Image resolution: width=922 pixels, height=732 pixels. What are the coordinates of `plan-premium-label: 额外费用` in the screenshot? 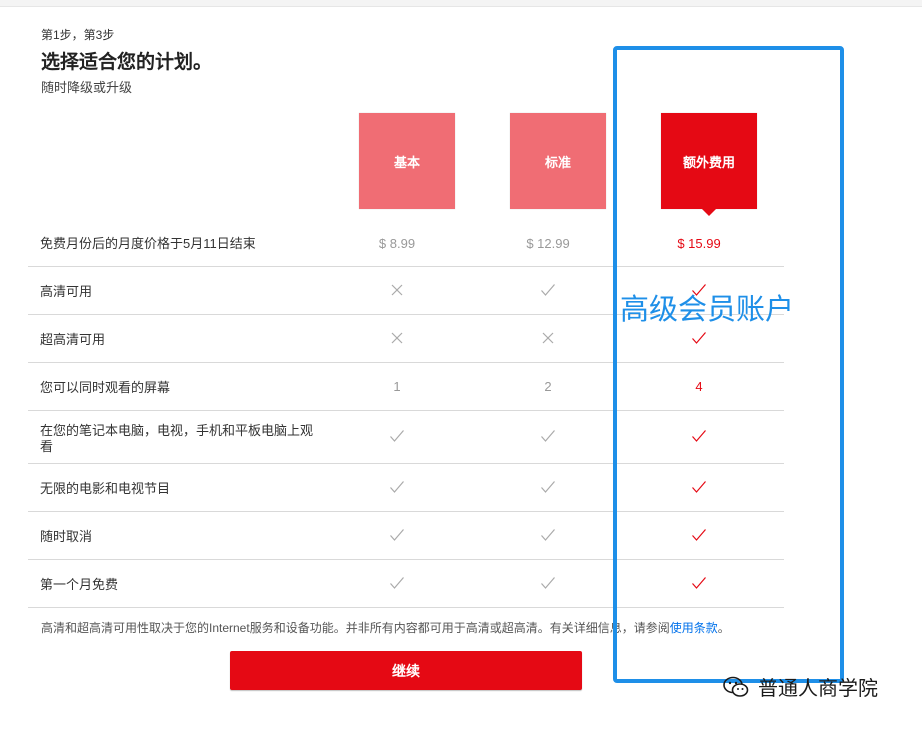 It's located at (708, 162).